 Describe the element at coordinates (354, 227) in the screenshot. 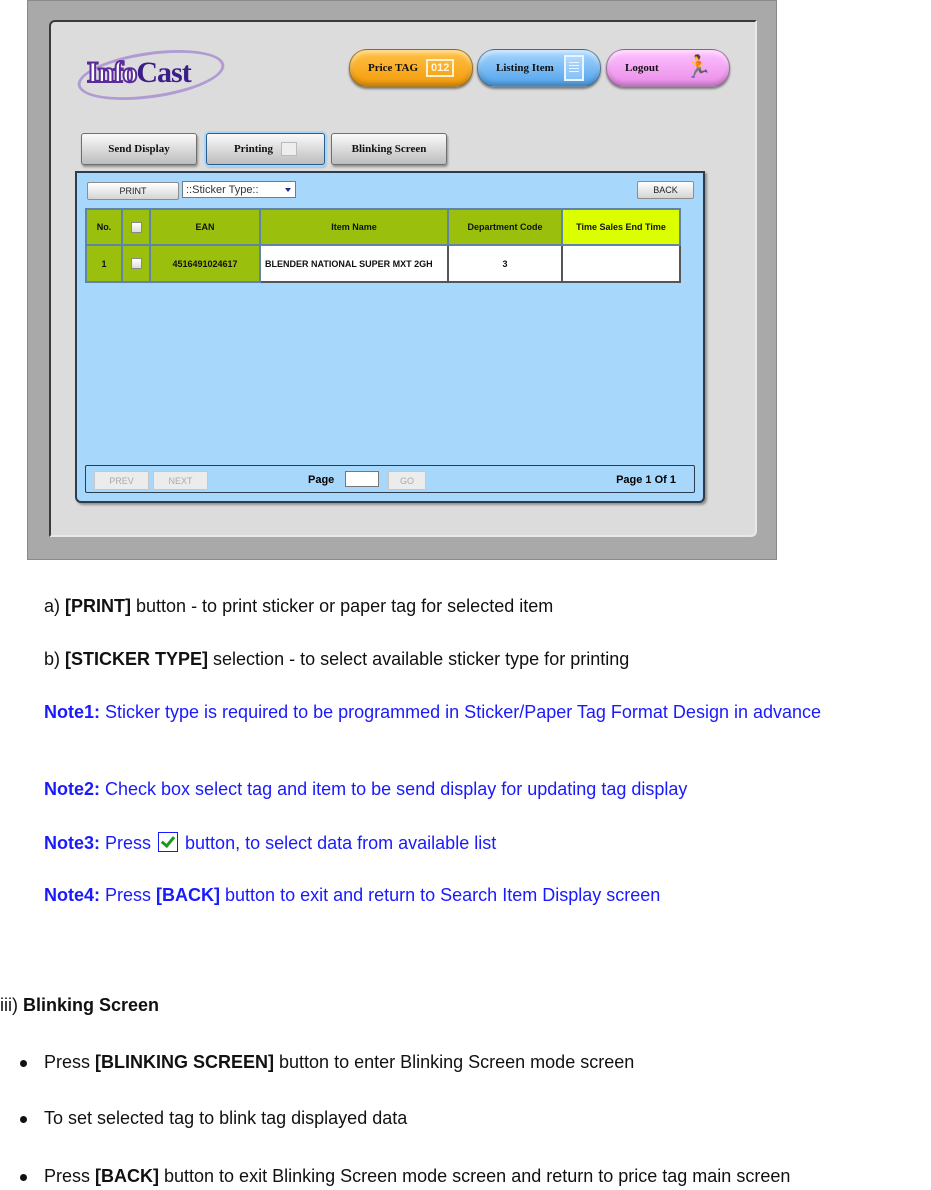

I see `header-item-name: Item Name` at that location.